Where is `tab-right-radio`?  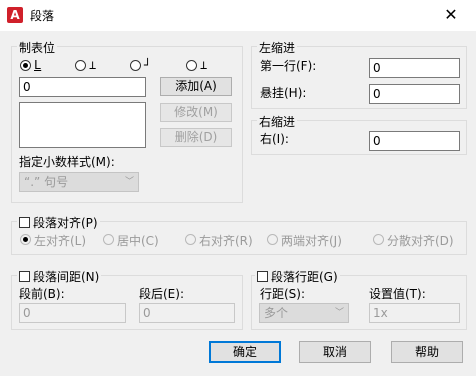 tab-right-radio is located at coordinates (135, 65).